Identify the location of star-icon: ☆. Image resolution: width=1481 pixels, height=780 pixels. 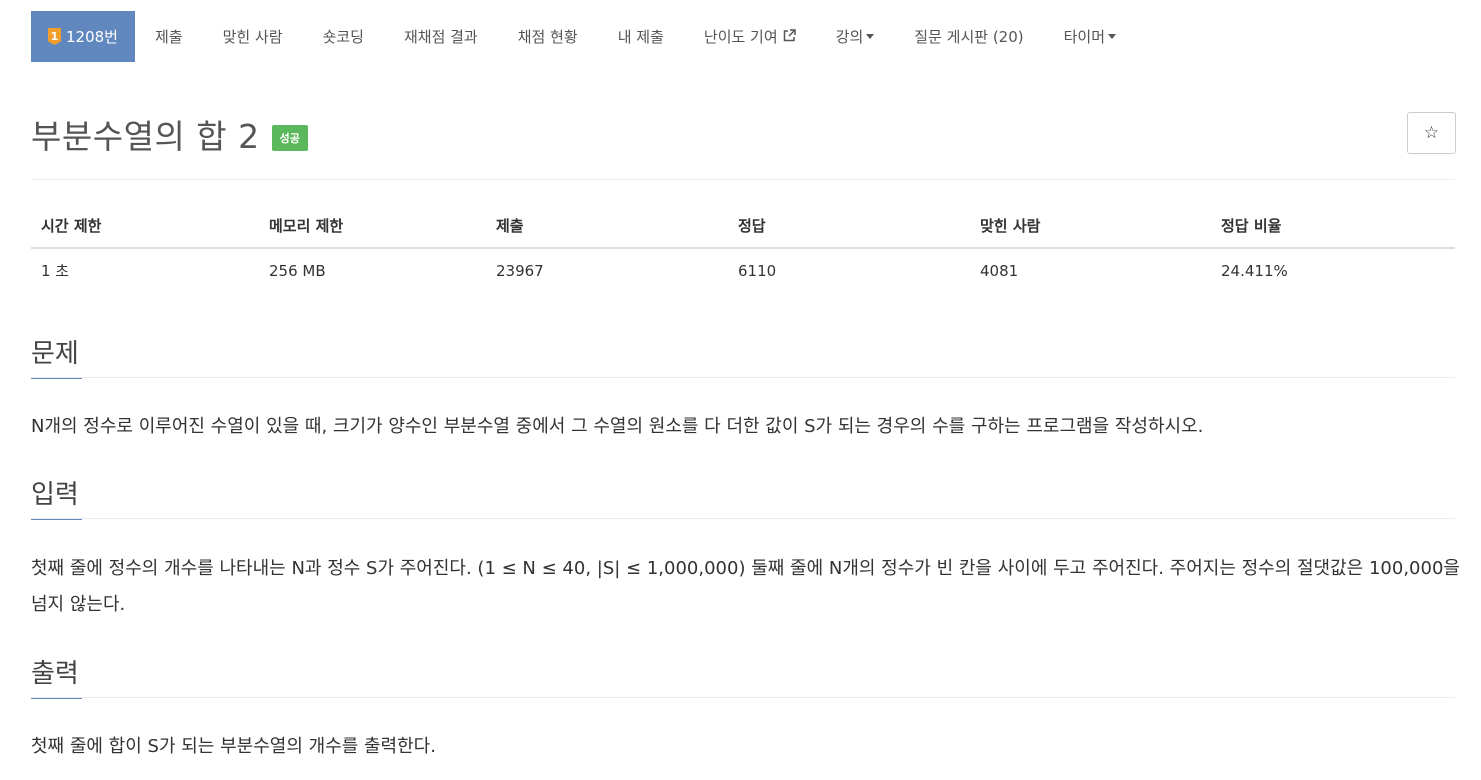
(1431, 133).